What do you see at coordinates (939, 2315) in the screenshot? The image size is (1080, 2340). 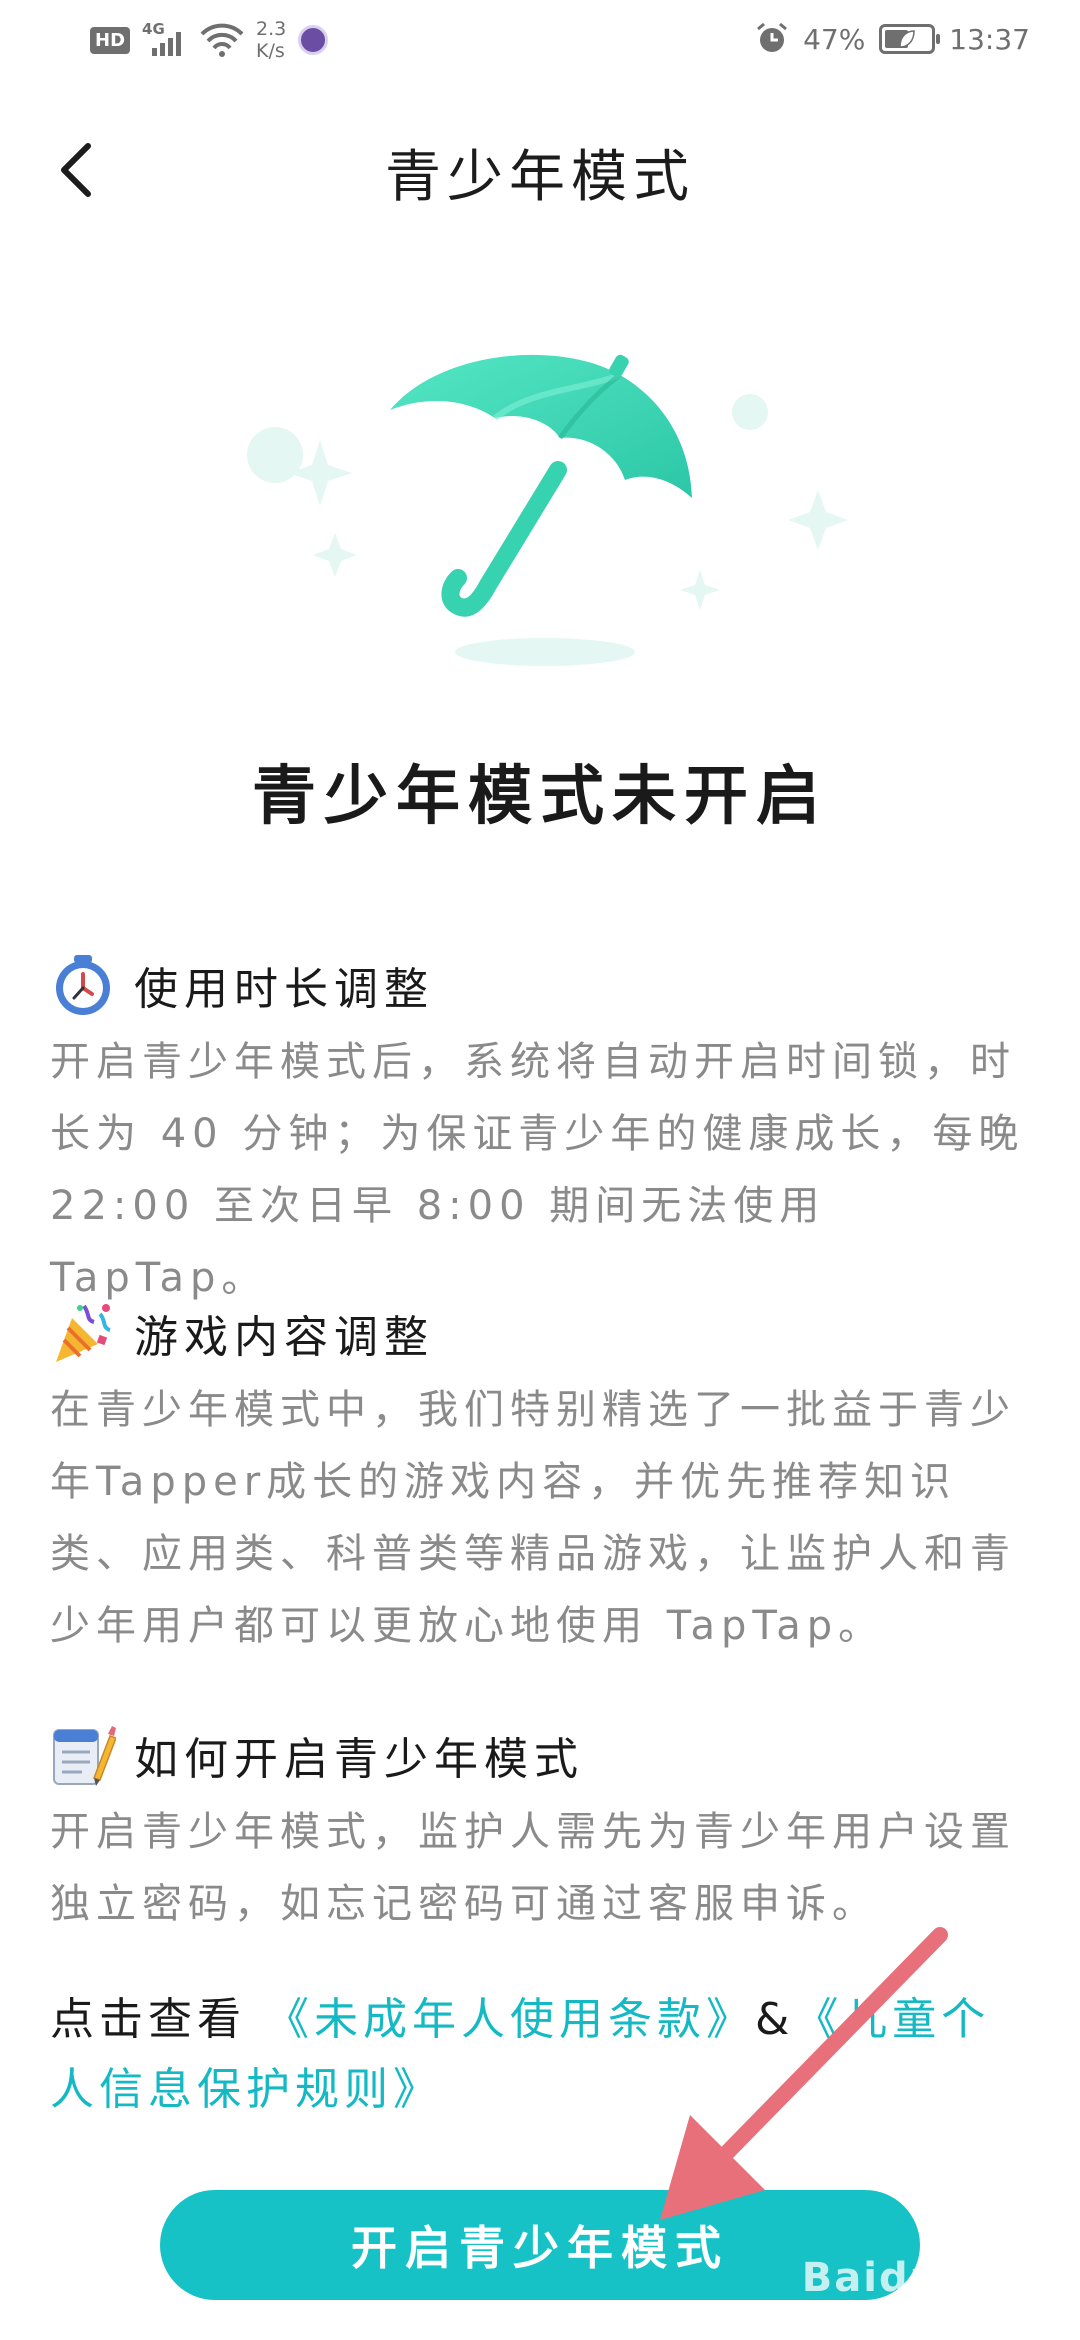 I see `watermark-url: jingyan.baidu.com` at bounding box center [939, 2315].